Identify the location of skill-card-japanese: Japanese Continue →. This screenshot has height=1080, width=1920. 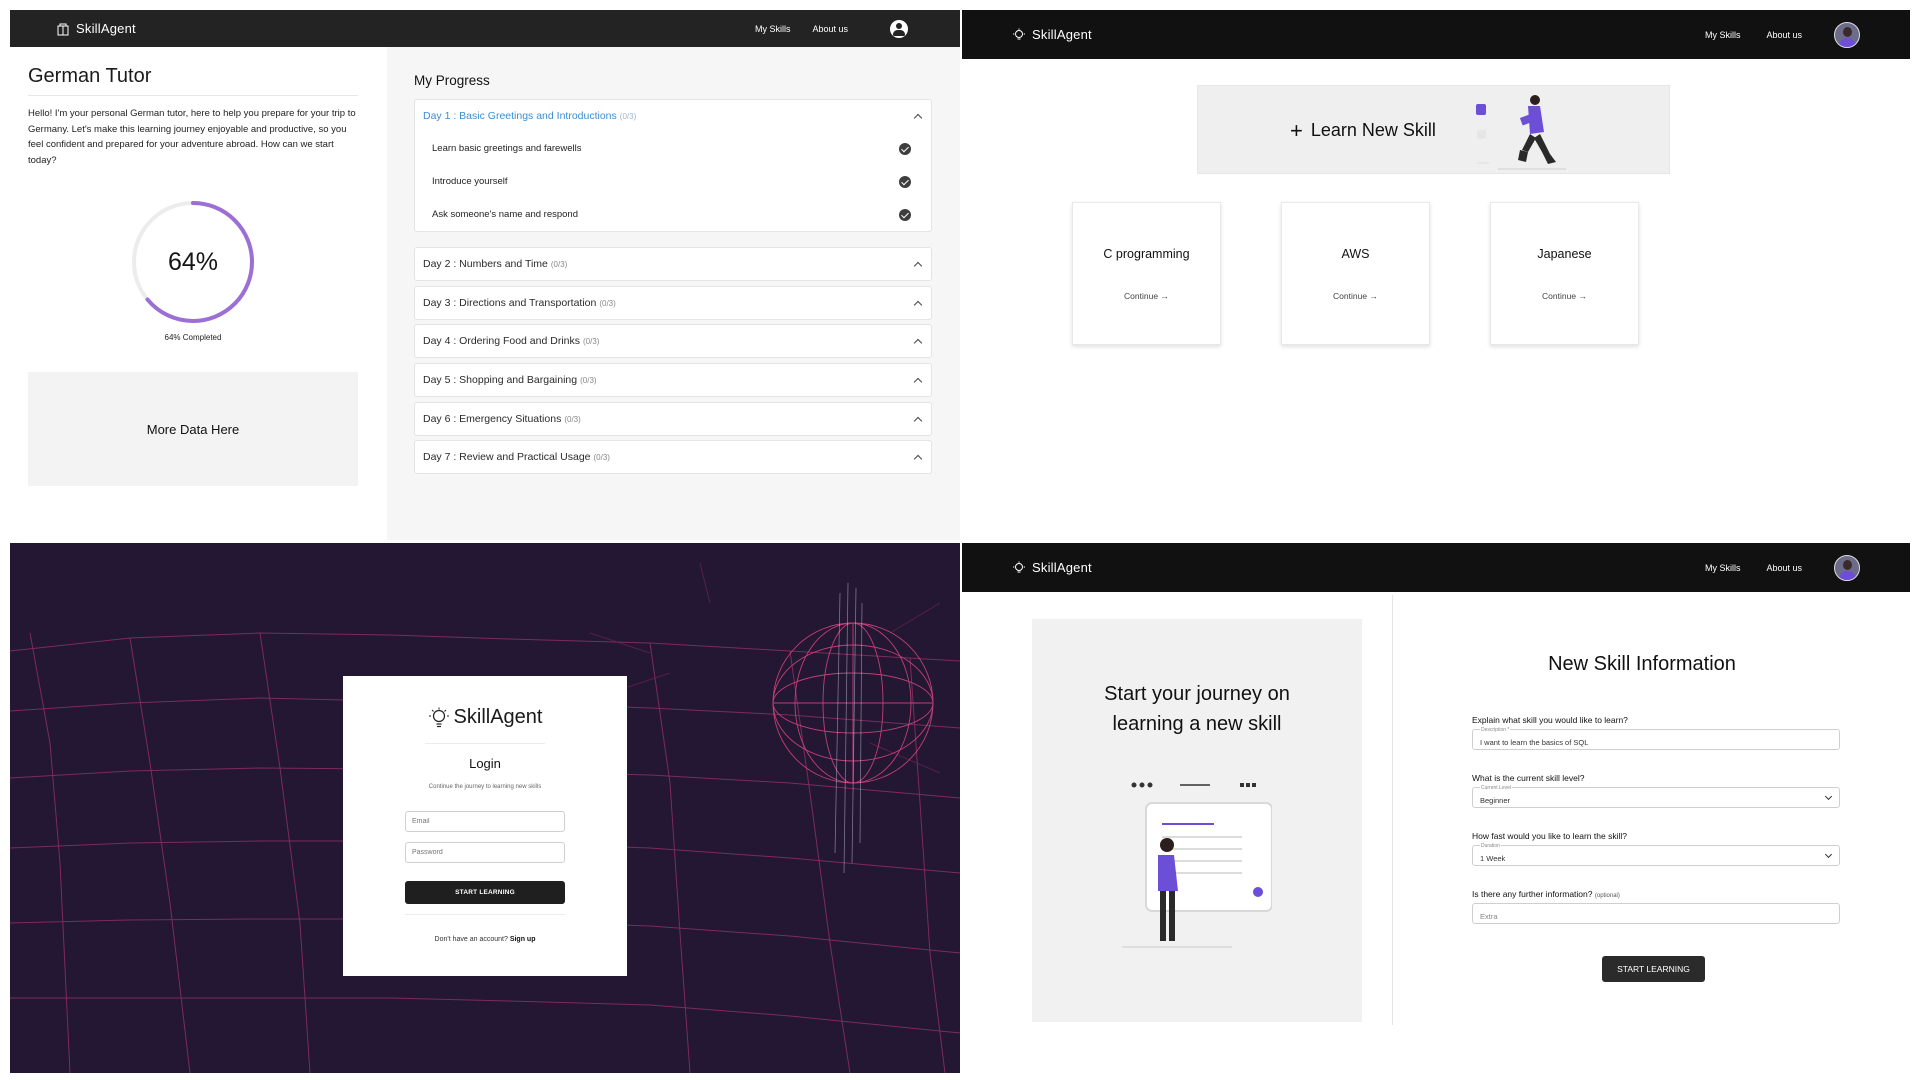
(1564, 273).